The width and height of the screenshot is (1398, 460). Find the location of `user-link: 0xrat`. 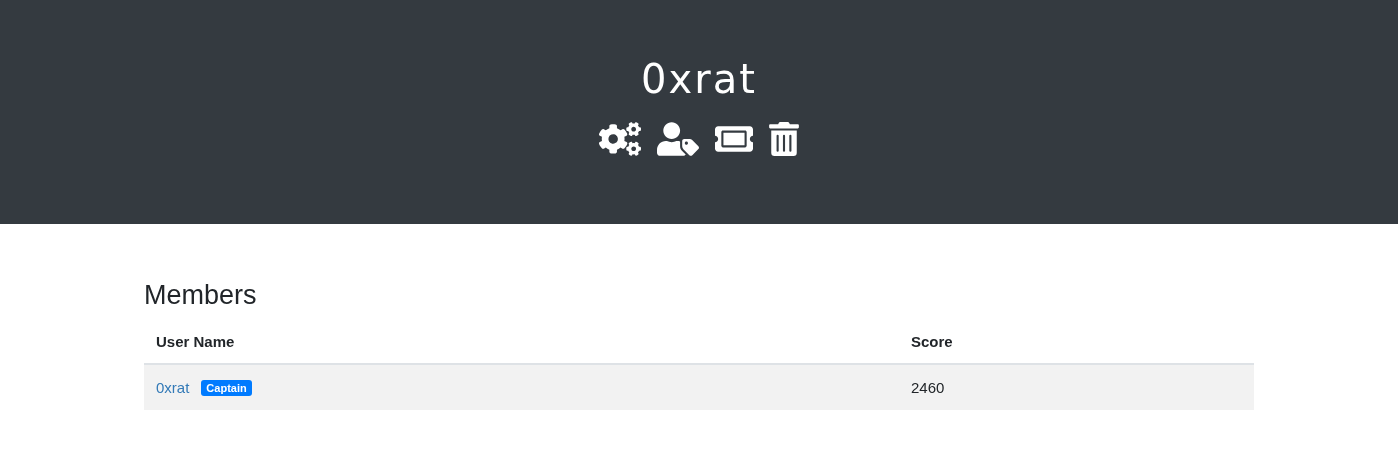

user-link: 0xrat is located at coordinates (173, 387).